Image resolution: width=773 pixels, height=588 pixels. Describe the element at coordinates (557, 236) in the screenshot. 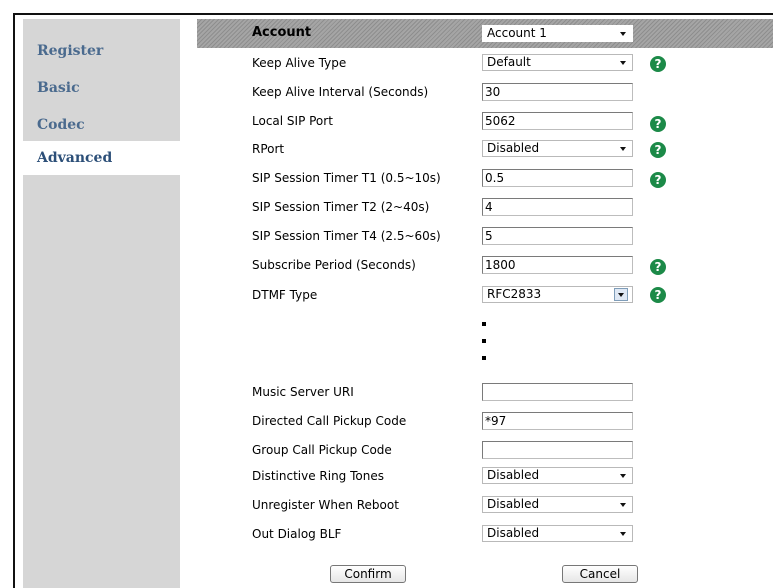

I see `sip-session-timer-t4-input: 5` at that location.